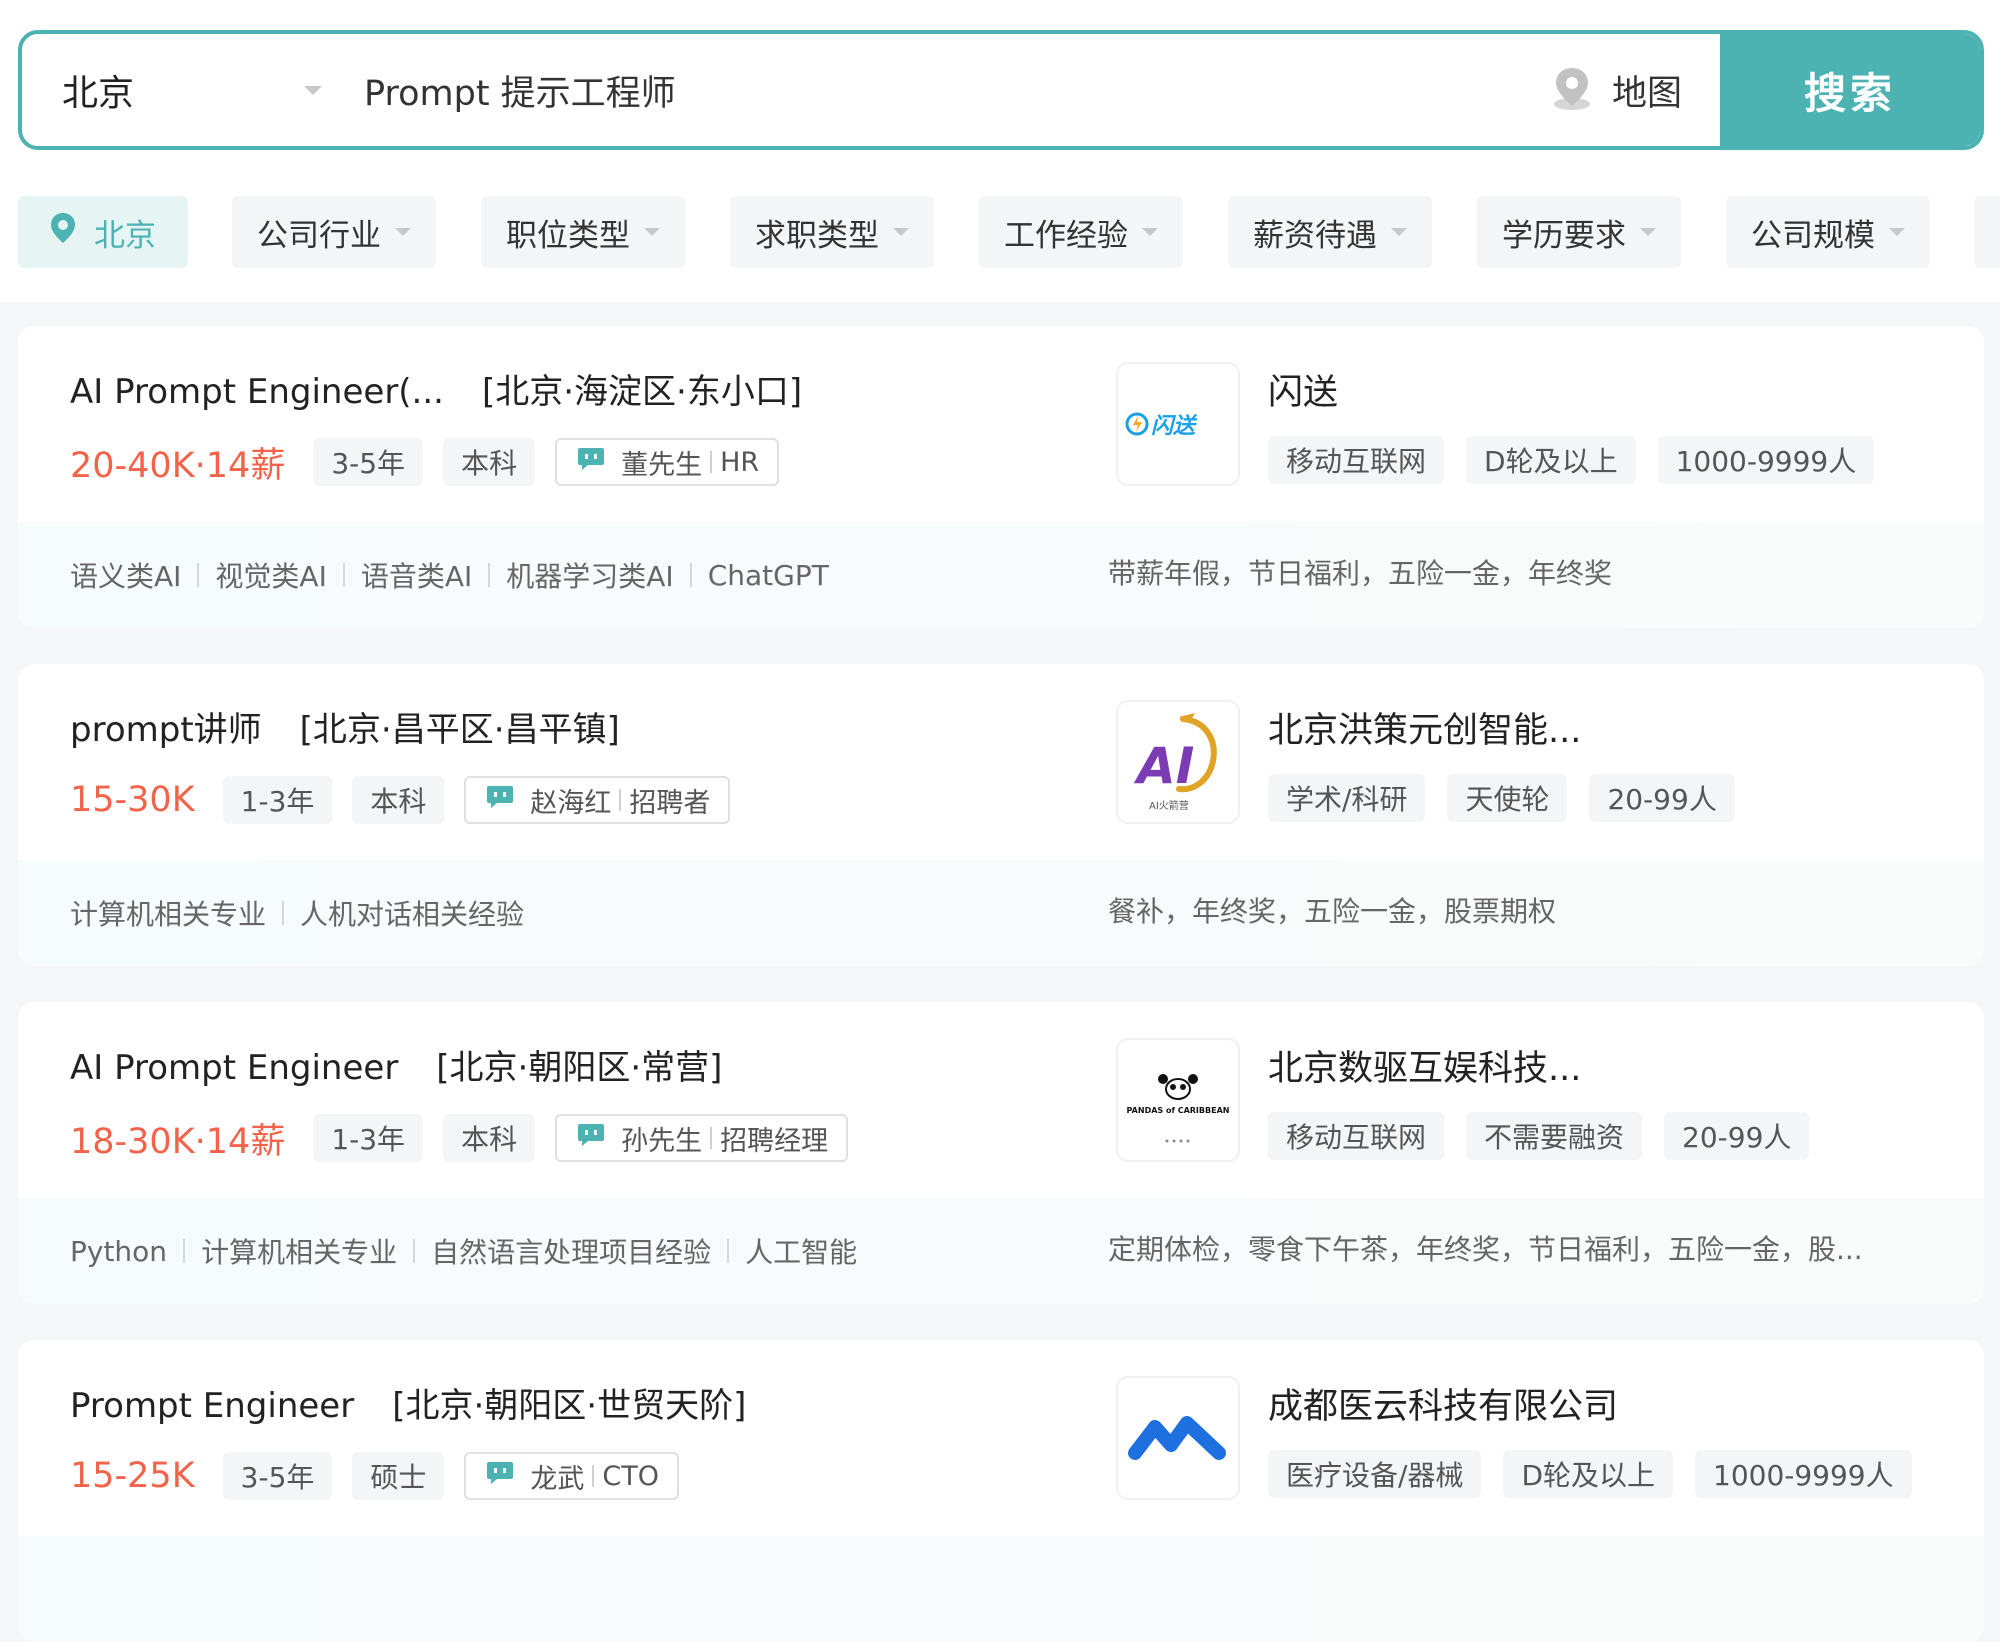  Describe the element at coordinates (569, 1406) in the screenshot. I see `job-area: [北京·朝阳区·世贸天阶]` at that location.